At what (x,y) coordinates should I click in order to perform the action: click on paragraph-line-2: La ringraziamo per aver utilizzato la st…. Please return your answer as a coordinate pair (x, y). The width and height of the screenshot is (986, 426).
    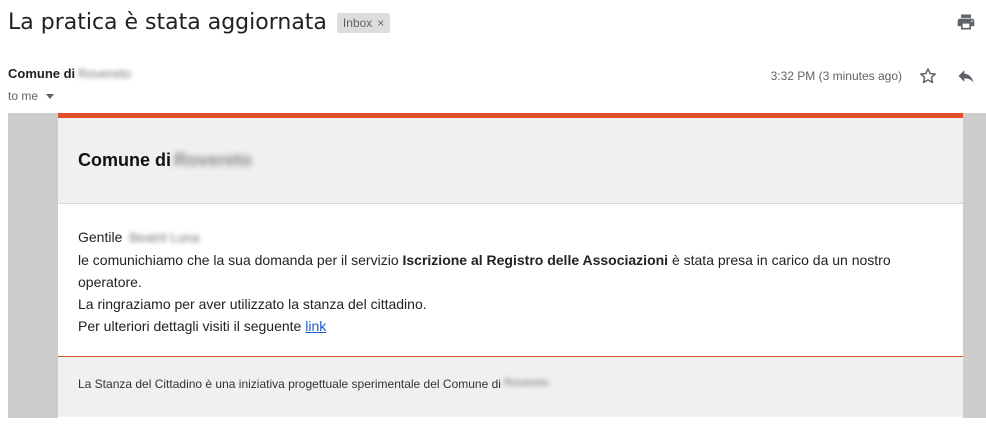
    Looking at the image, I should click on (252, 304).